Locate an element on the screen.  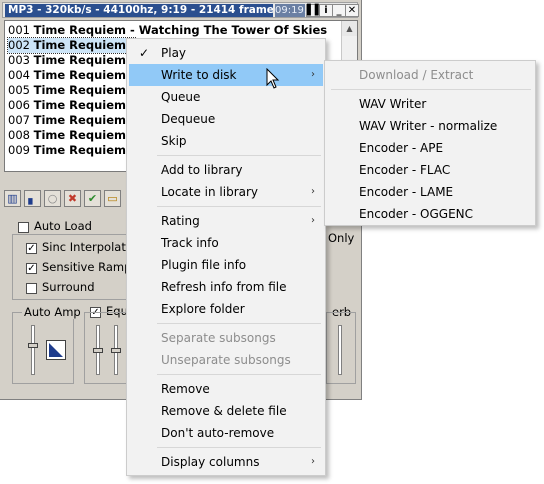
submenu-item-encoder-flac: Encoder - FLAC is located at coordinates (430, 170).